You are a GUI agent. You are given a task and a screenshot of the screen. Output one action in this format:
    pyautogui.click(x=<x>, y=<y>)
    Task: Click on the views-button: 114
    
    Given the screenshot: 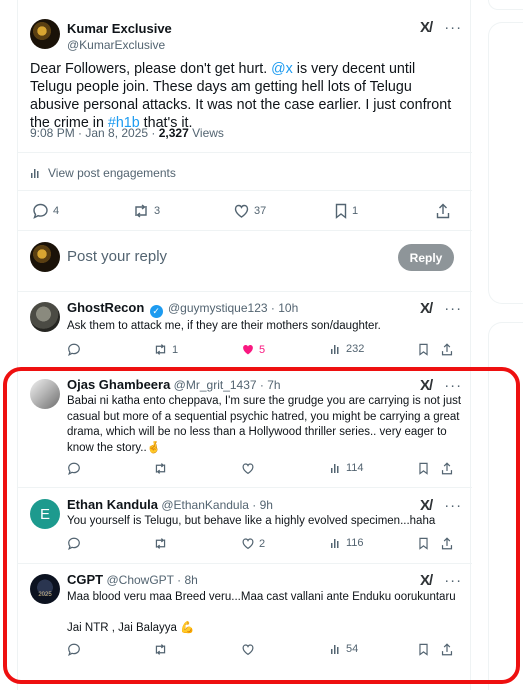 What is the action you would take?
    pyautogui.click(x=347, y=468)
    